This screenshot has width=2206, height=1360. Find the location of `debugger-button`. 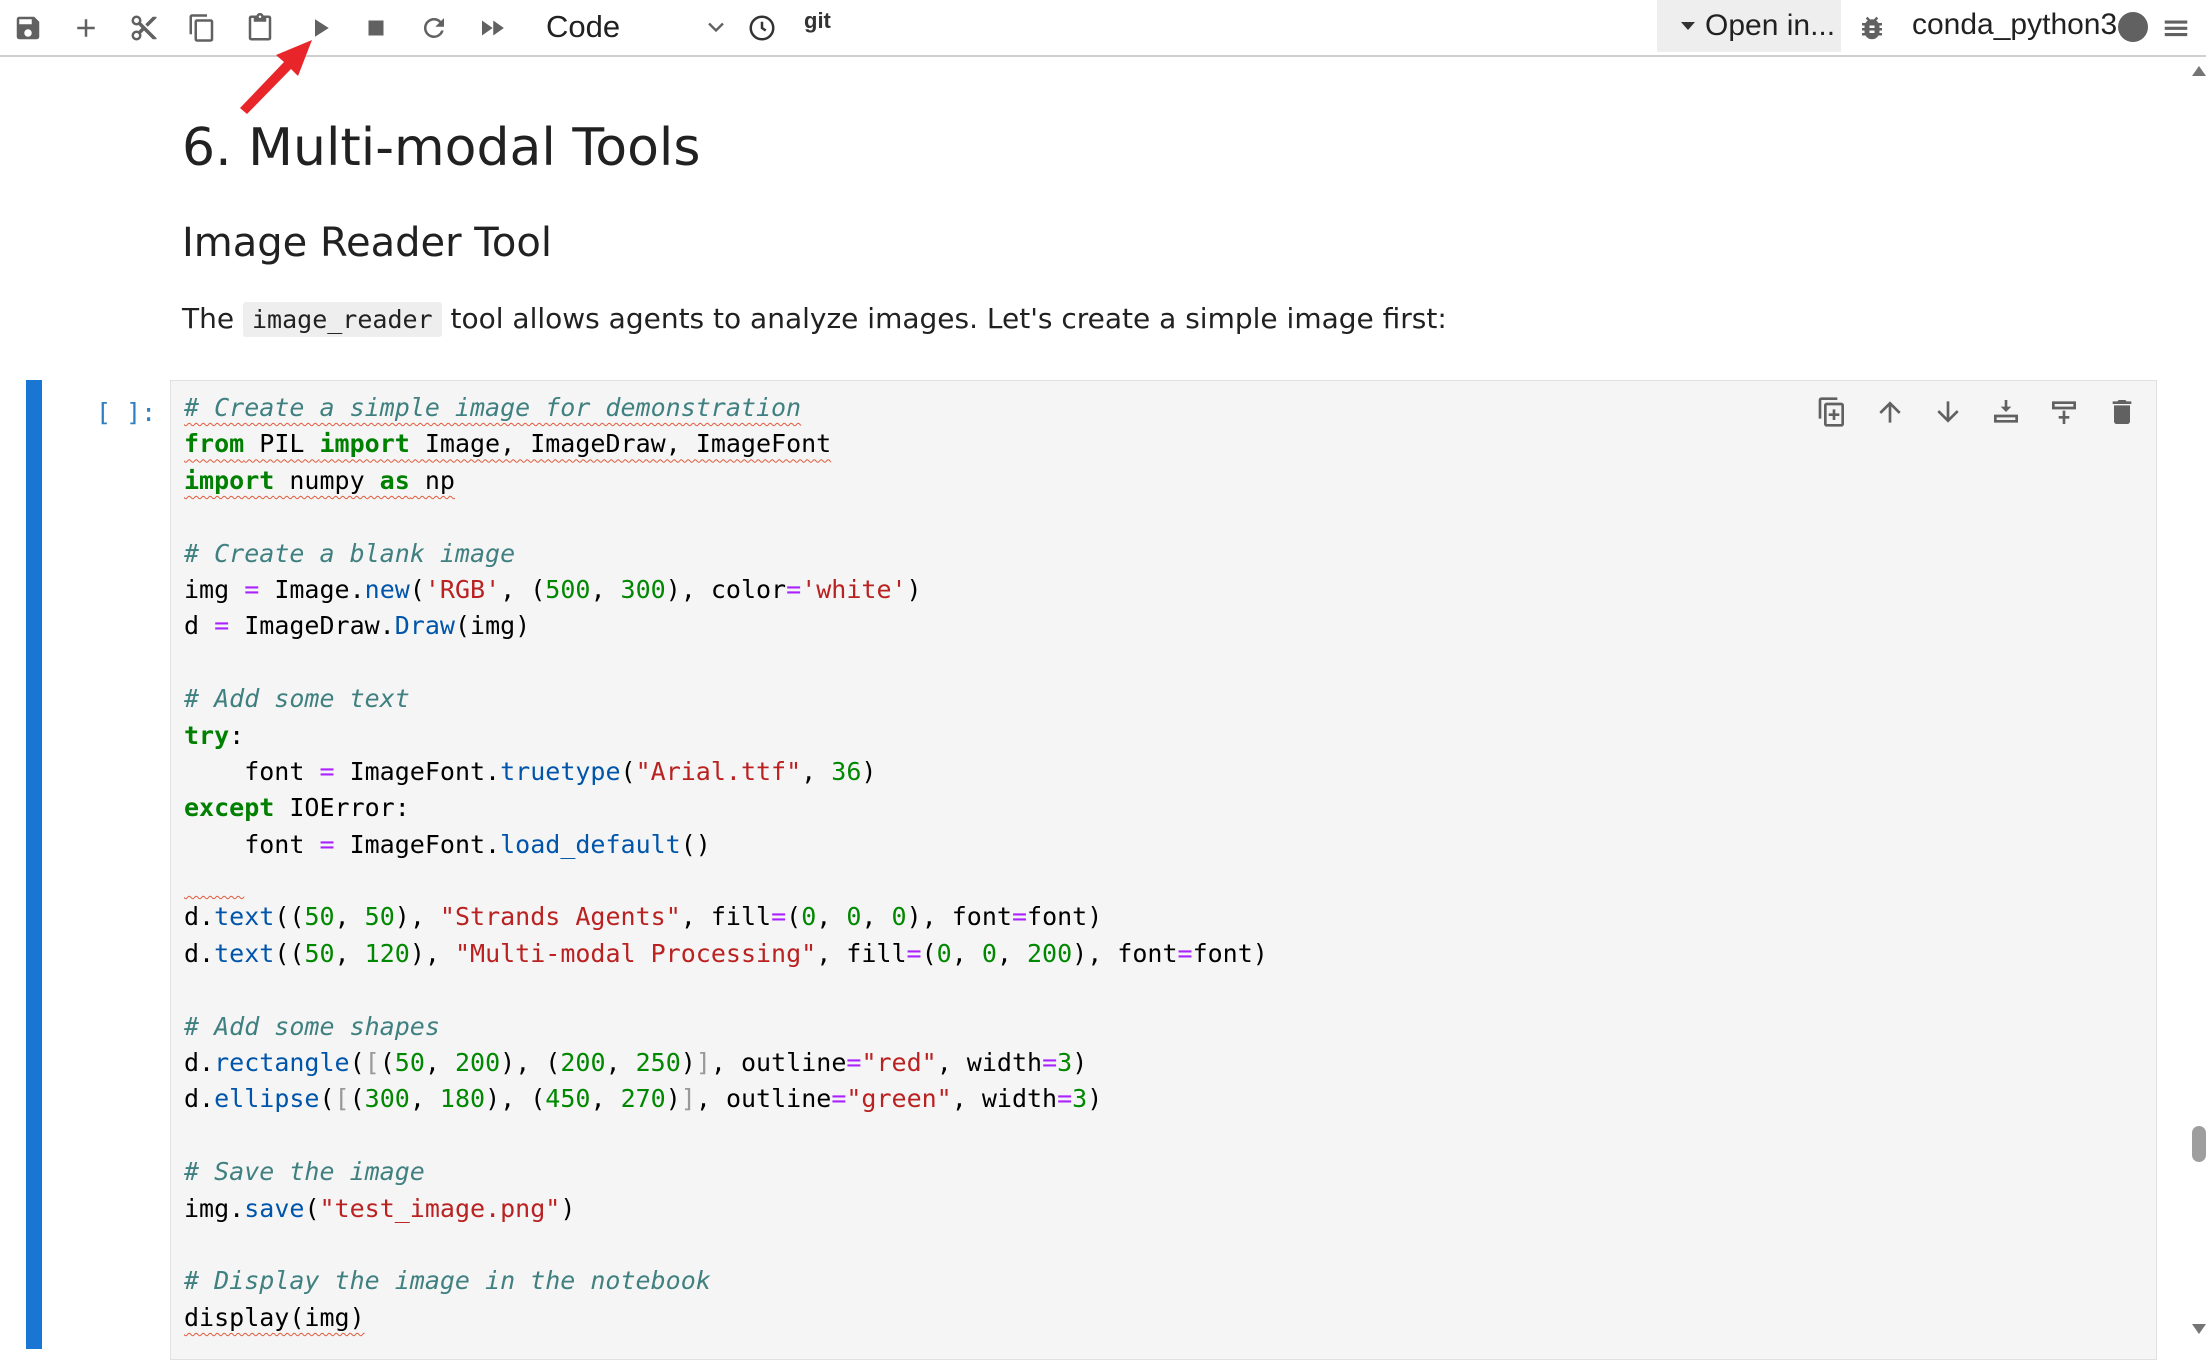

debugger-button is located at coordinates (1872, 28).